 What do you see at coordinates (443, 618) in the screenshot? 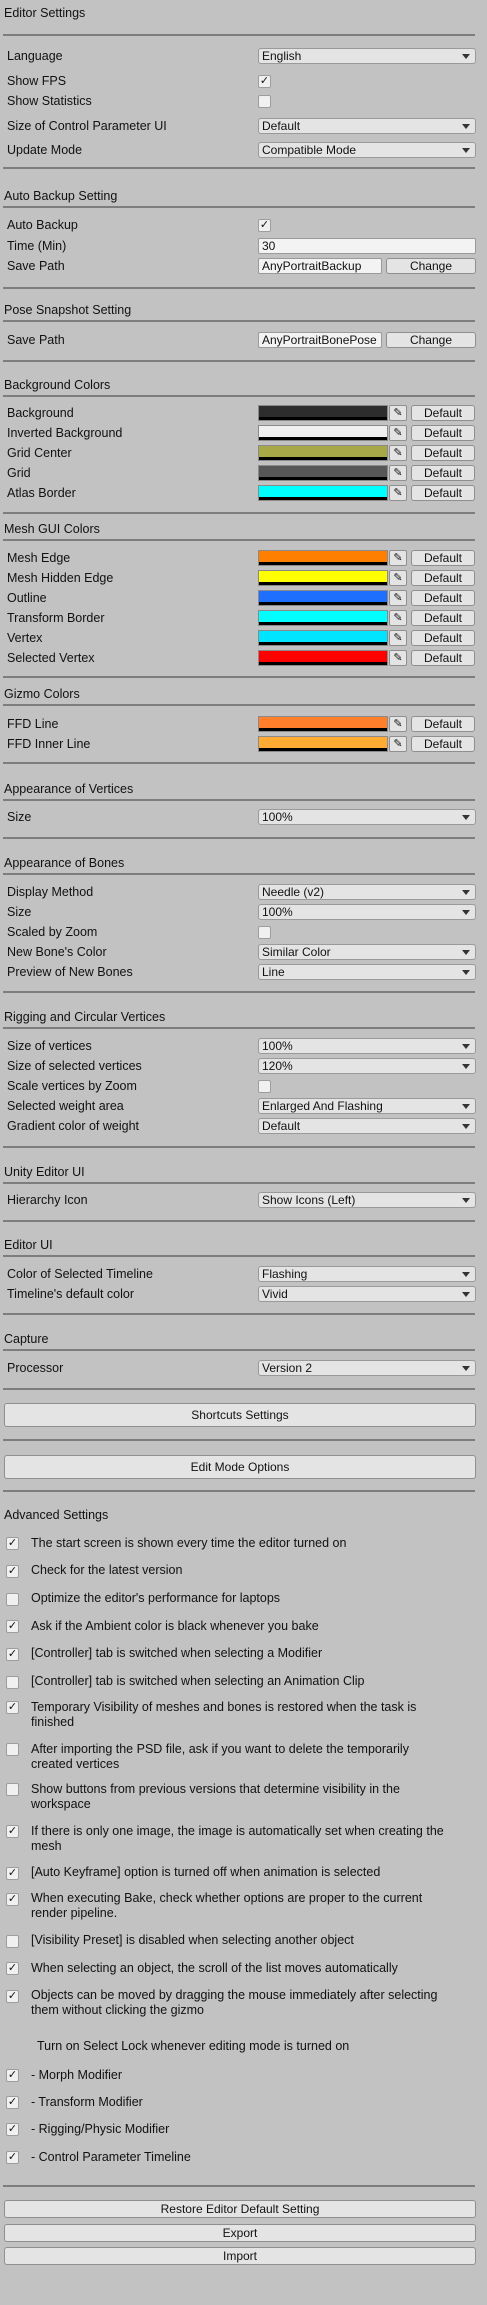
I see `transform-border-default-button: Default` at bounding box center [443, 618].